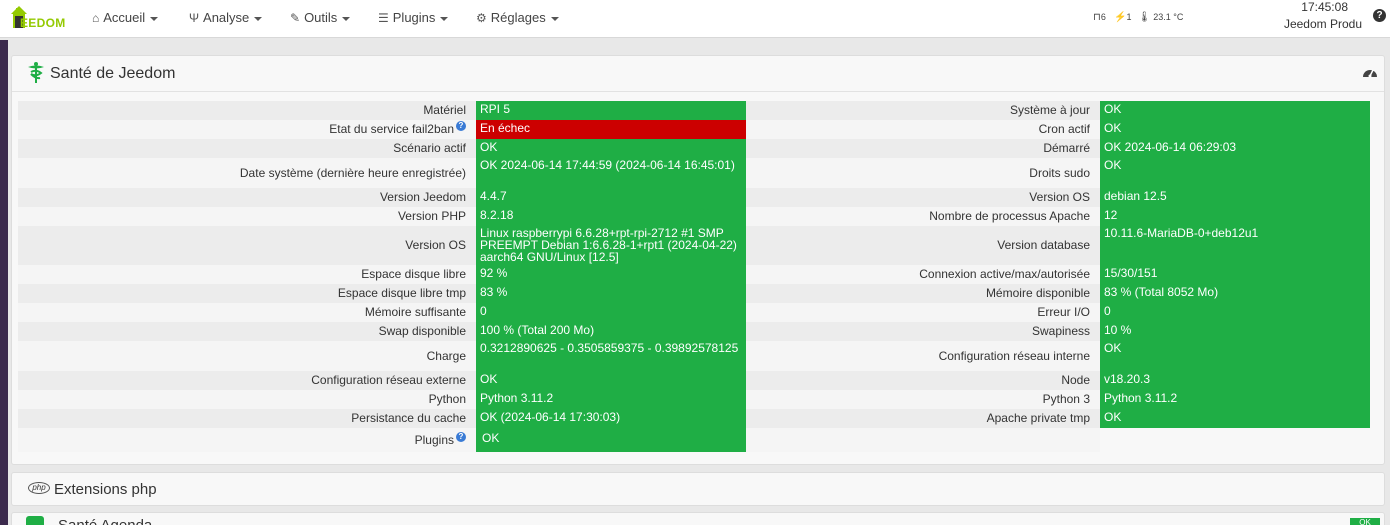 This screenshot has height=525, width=1390. What do you see at coordinates (1049, 110) in the screenshot?
I see `health-label-text: Système à jour` at bounding box center [1049, 110].